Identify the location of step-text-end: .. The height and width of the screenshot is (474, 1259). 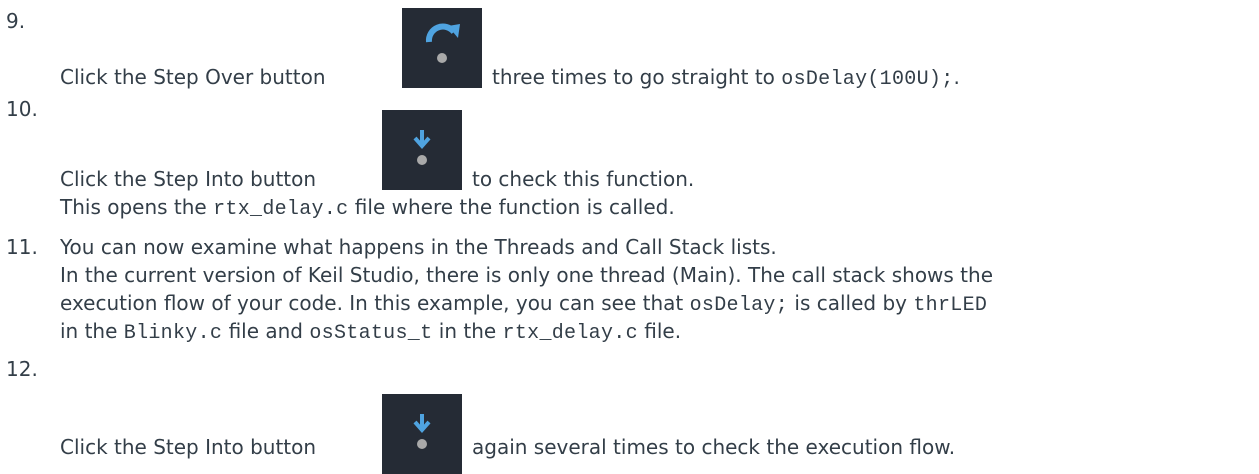
(956, 77).